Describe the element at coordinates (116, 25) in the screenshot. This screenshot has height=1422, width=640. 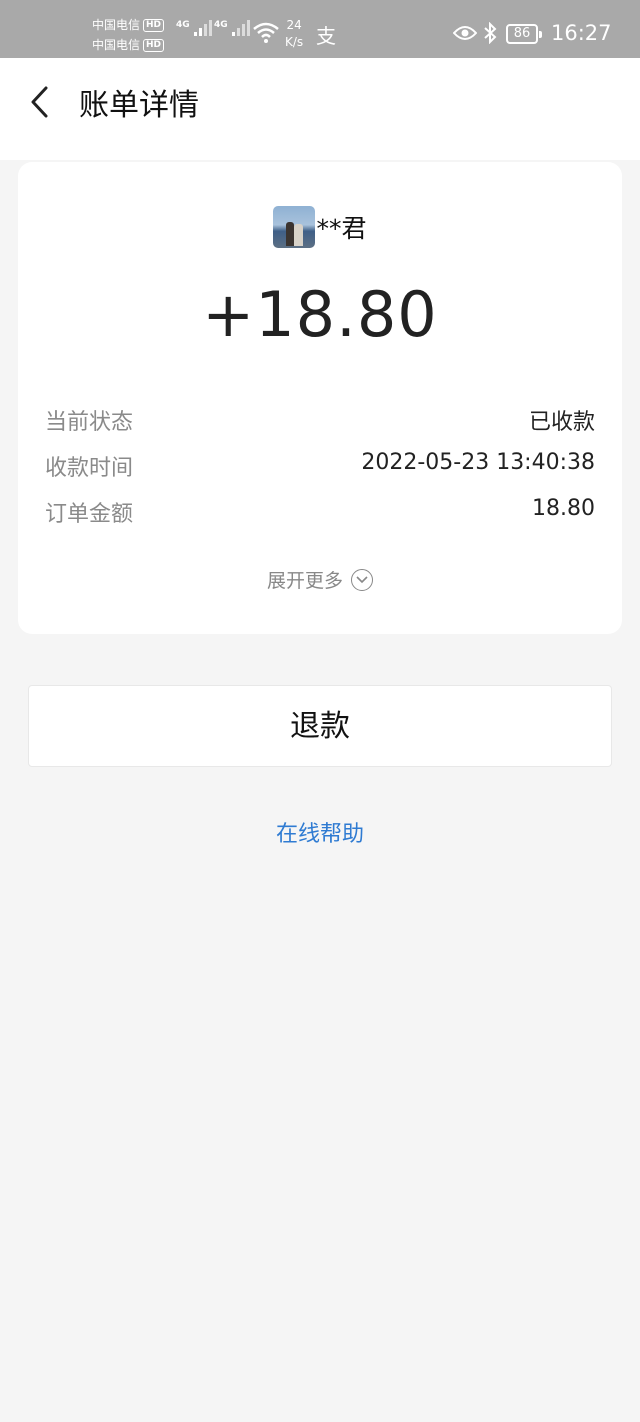
I see `carrier-1: 中国电信` at that location.